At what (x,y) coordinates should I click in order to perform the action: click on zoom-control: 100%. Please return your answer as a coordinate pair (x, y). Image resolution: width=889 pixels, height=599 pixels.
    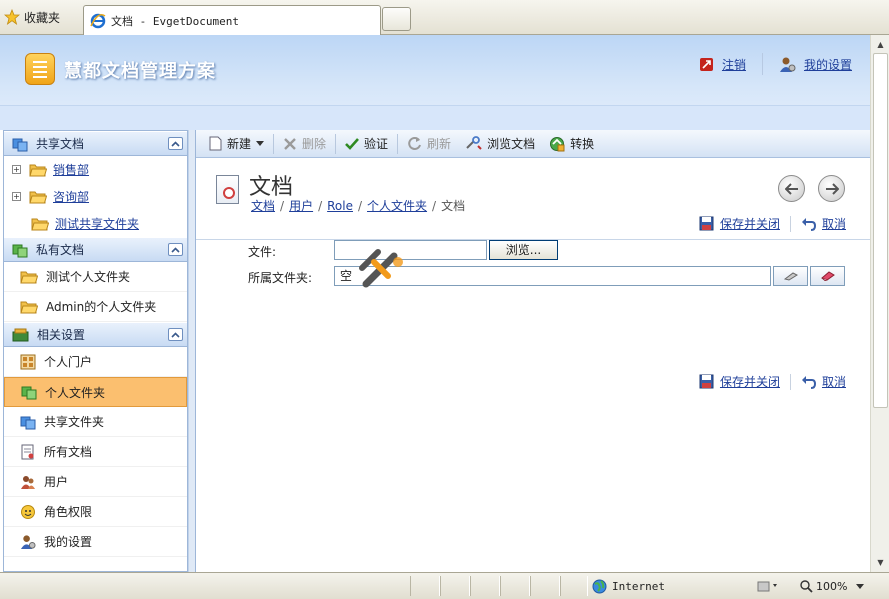
    Looking at the image, I should click on (832, 586).